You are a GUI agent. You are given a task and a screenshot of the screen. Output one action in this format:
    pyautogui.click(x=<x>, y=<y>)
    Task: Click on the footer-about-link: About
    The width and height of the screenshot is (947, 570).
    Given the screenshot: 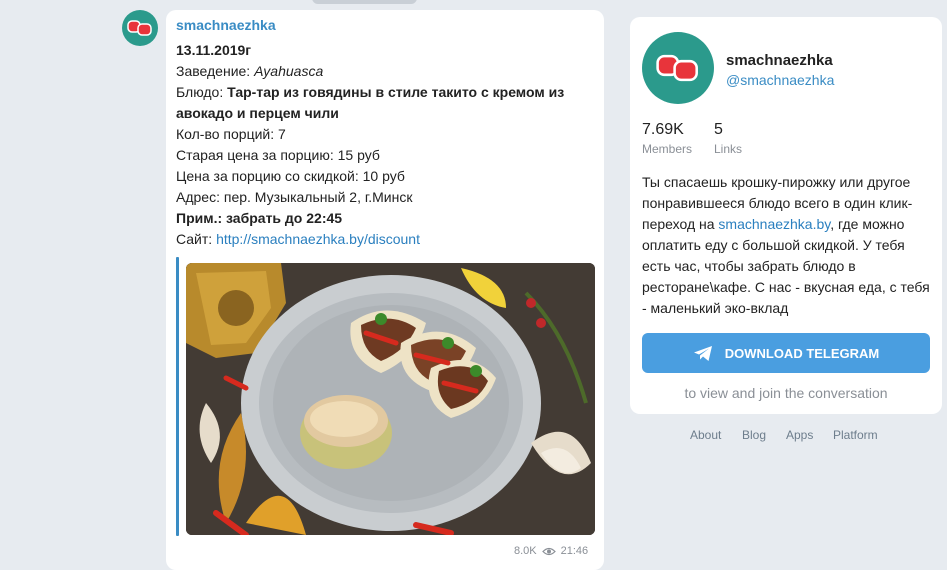 What is the action you would take?
    pyautogui.click(x=705, y=435)
    